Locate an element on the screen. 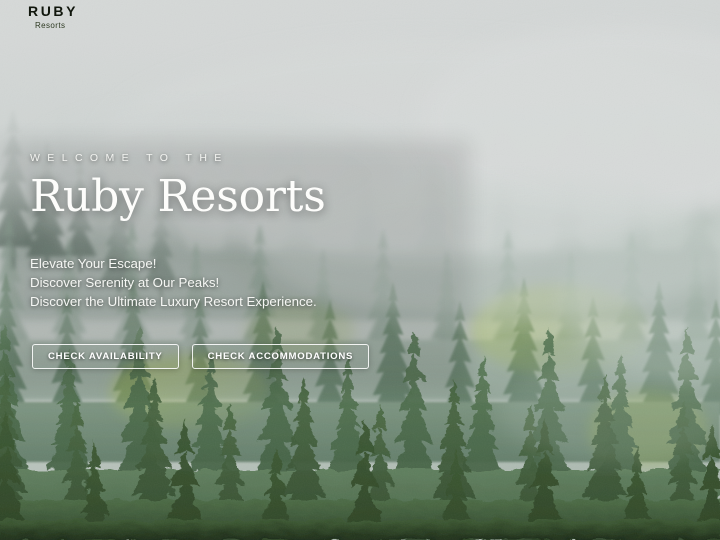 The image size is (720, 540). brand-subtitle: Resorts is located at coordinates (50, 25).